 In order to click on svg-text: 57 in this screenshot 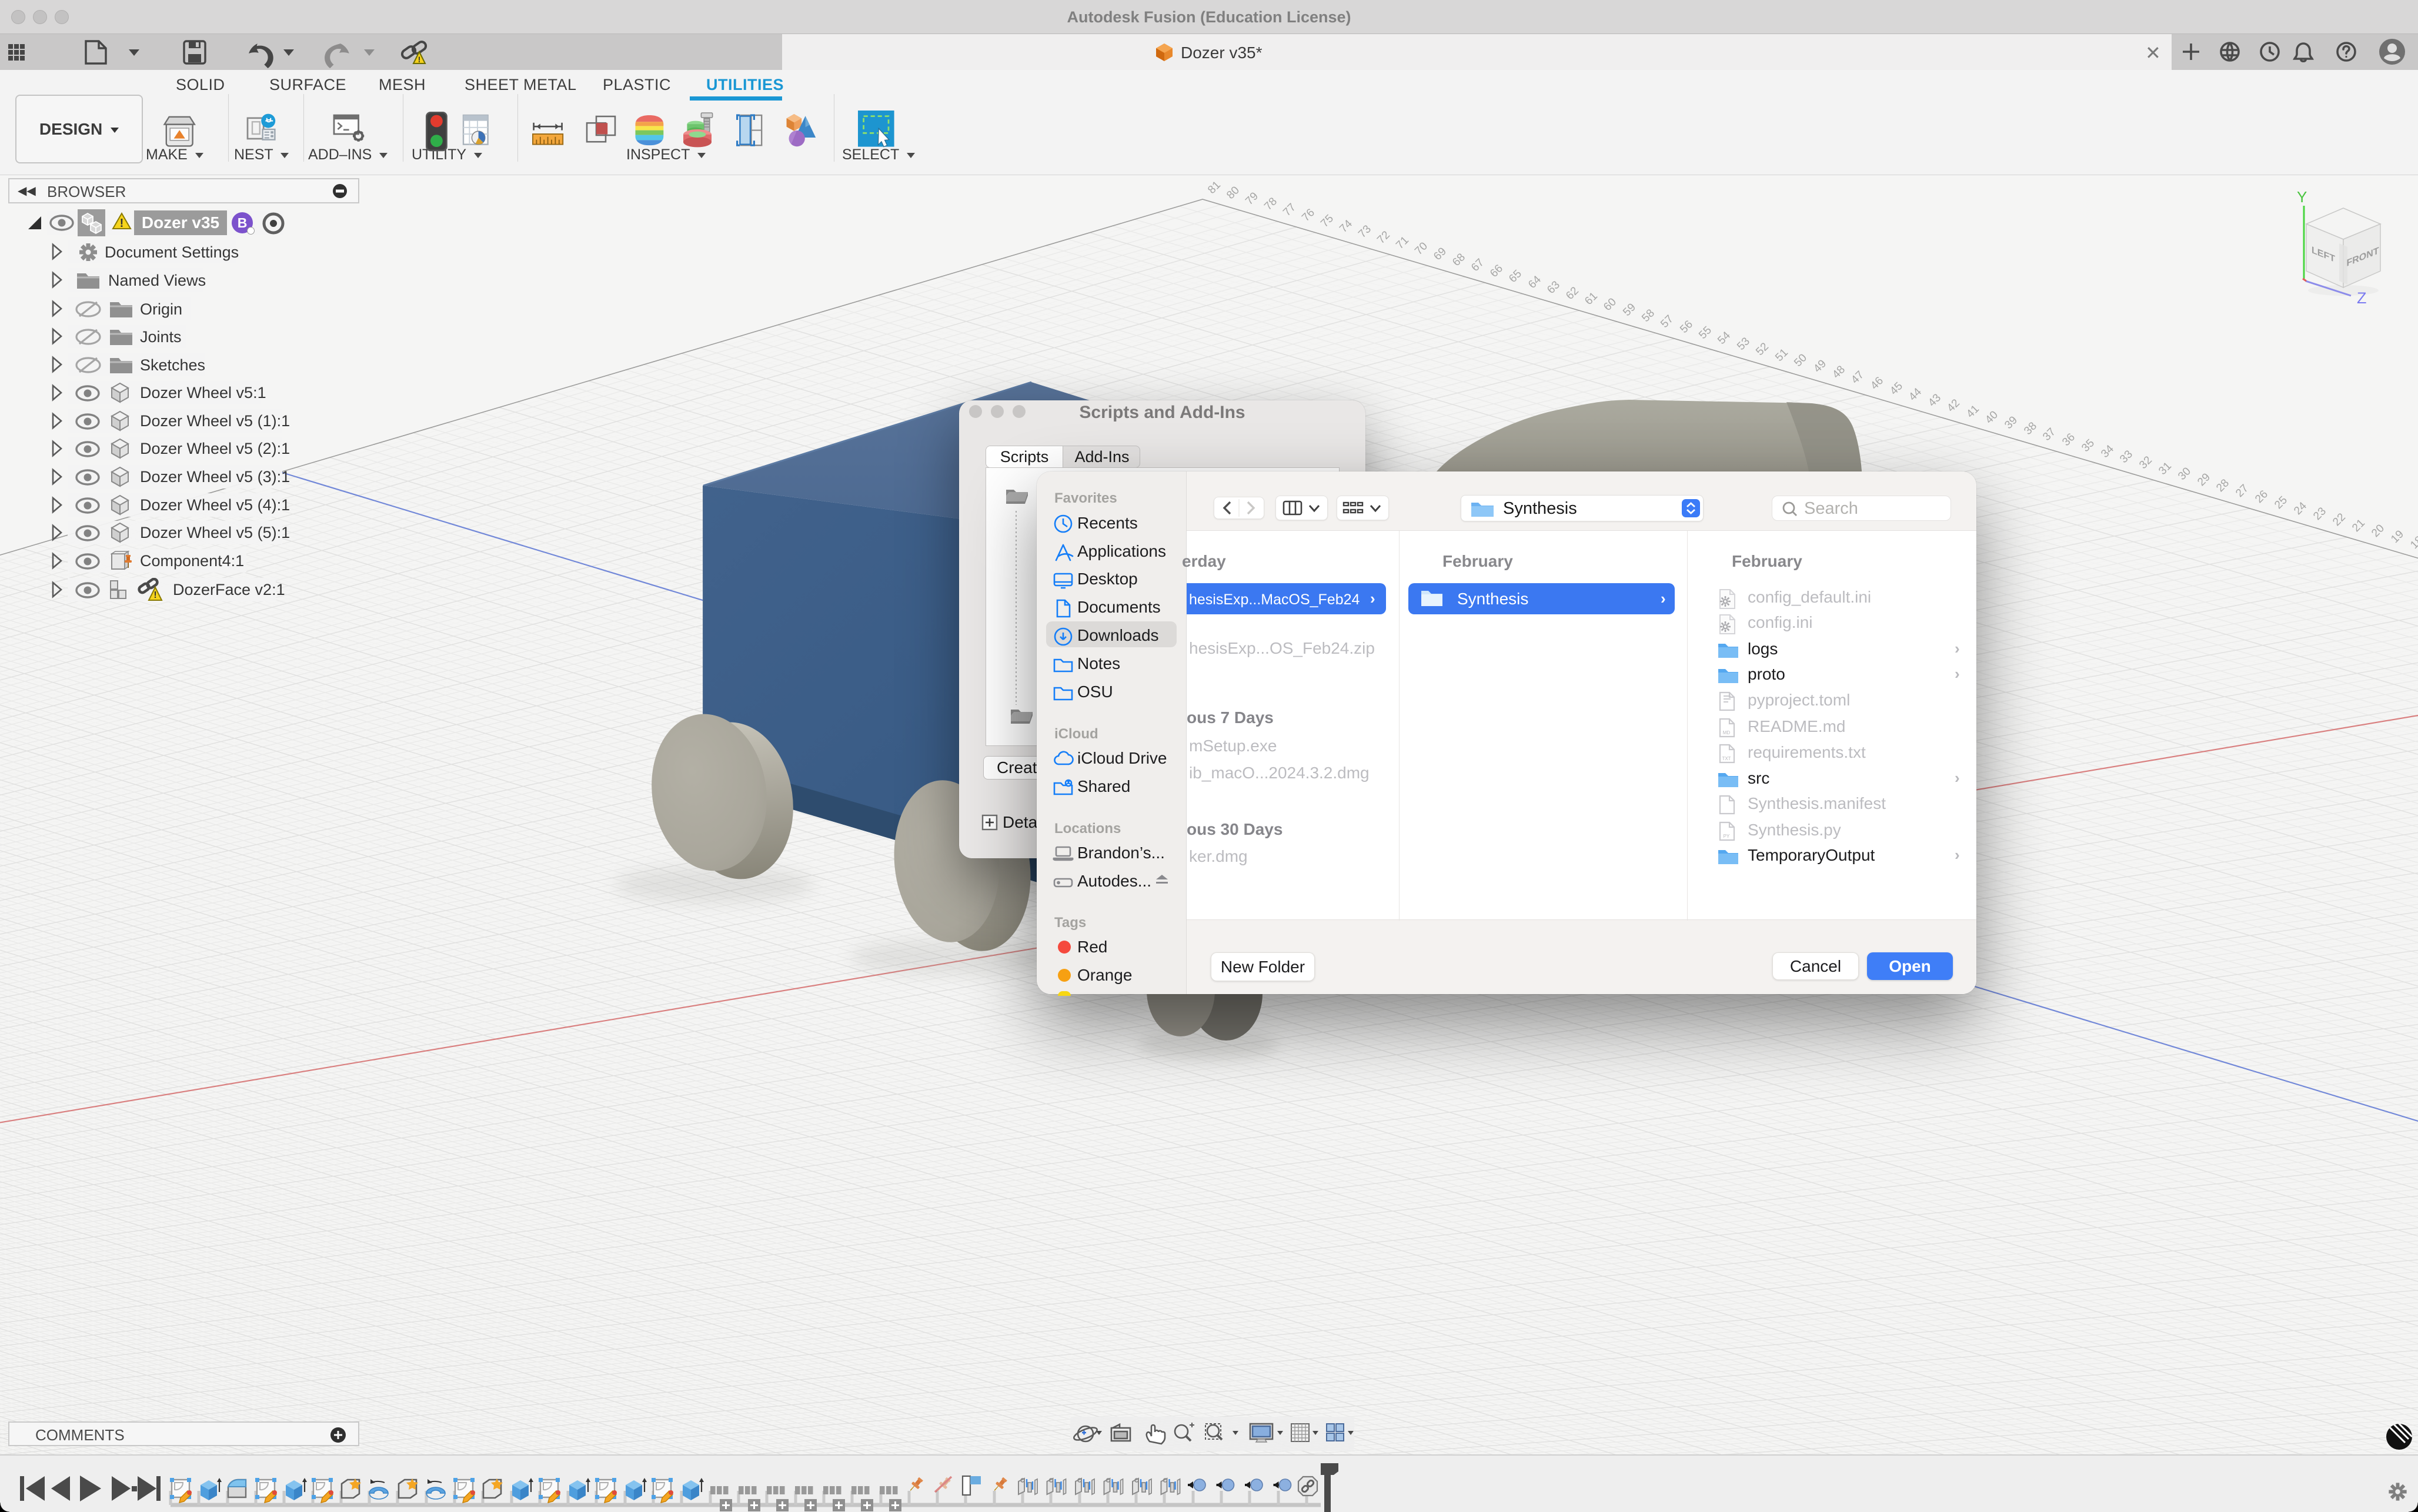, I will do `click(1667, 322)`.